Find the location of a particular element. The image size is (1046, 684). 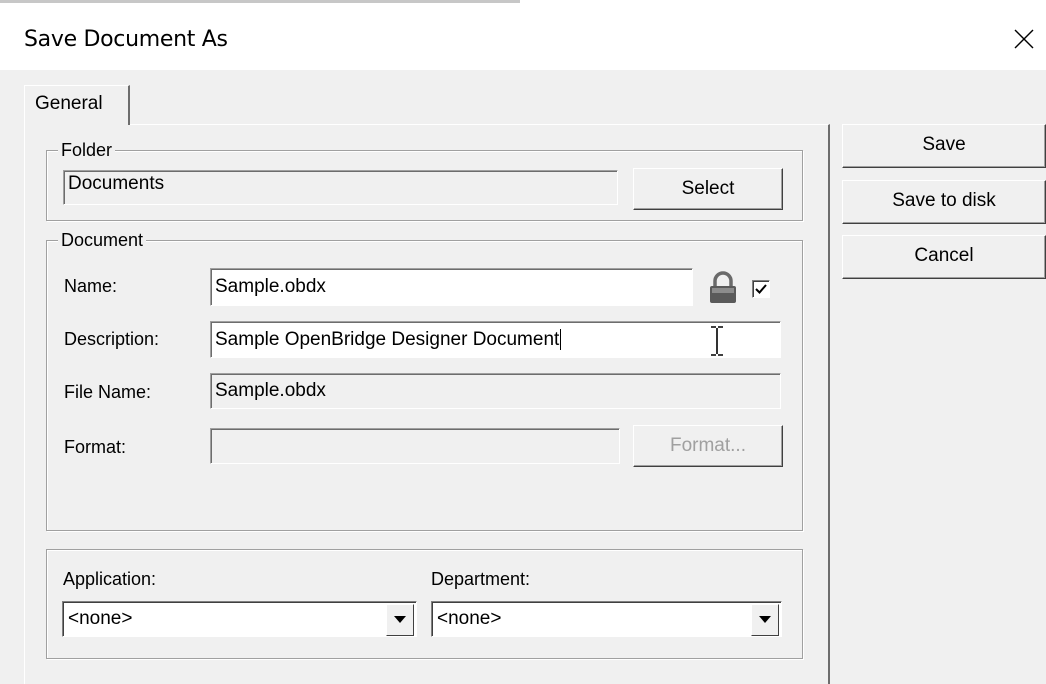

name-field: Sample.obdx is located at coordinates (451, 287).